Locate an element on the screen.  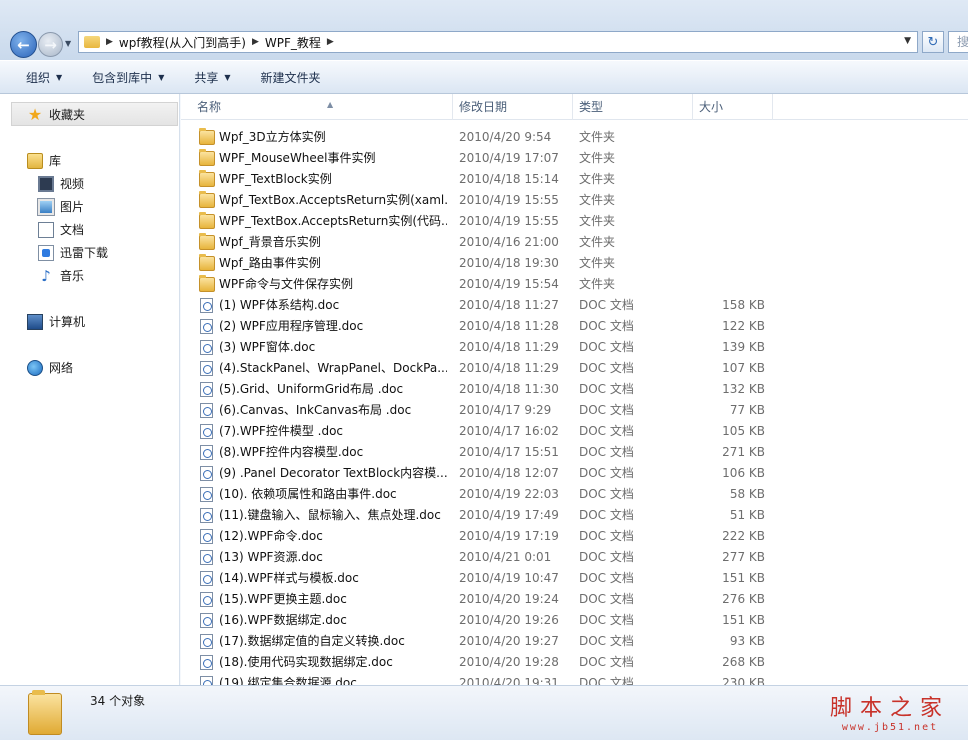
nav-network: 网络 is located at coordinates (50, 367).